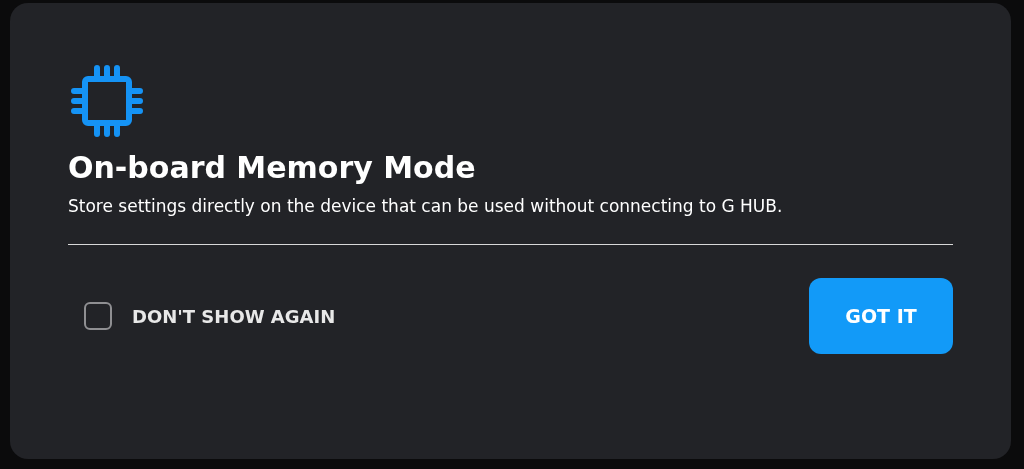 Image resolution: width=1024 pixels, height=469 pixels. I want to click on checkbox, so click(98, 316).